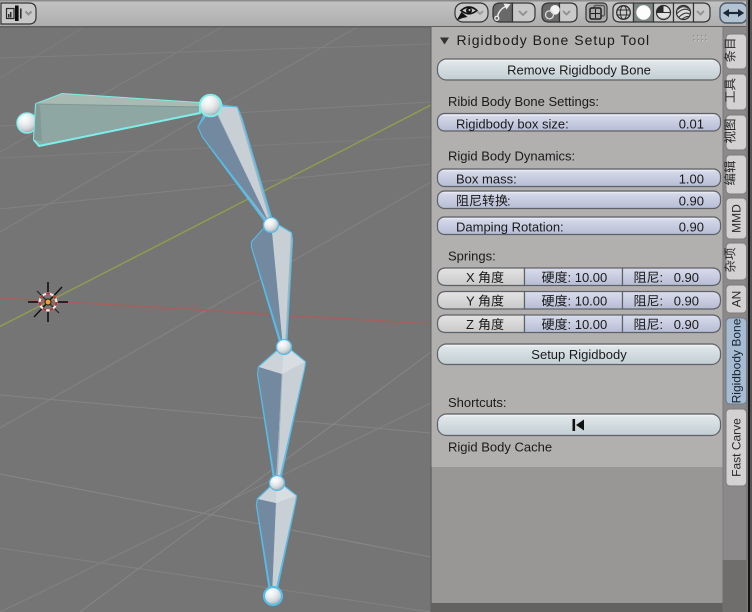 The image size is (752, 612). I want to click on svg-text: MMD, so click(736, 218).